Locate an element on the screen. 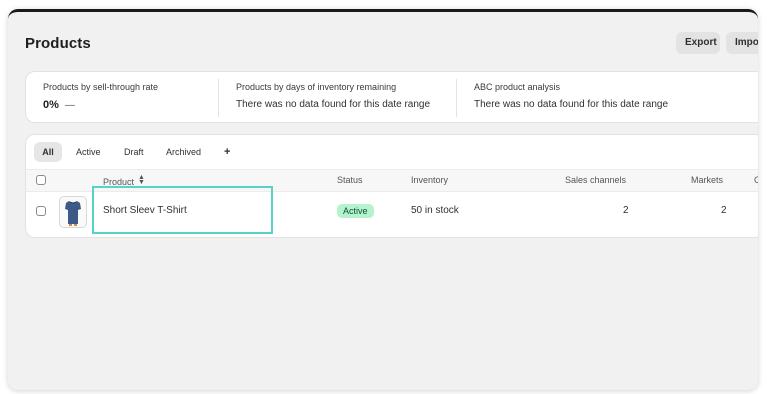  tab-all: All is located at coordinates (48, 152).